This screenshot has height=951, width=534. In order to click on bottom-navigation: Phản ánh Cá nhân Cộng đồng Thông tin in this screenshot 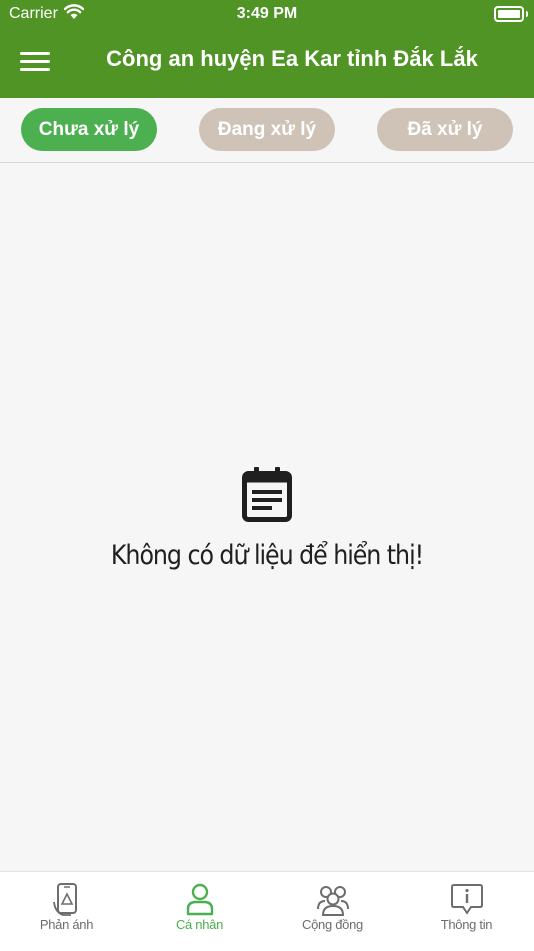, I will do `click(267, 911)`.